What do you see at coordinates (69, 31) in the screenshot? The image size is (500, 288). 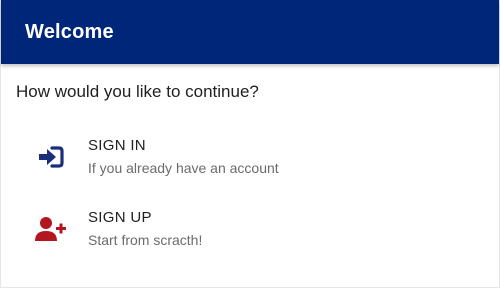 I see `dialog-title: Welcome` at bounding box center [69, 31].